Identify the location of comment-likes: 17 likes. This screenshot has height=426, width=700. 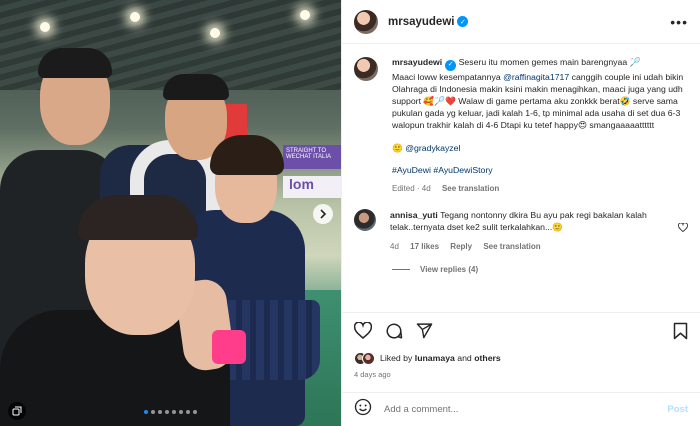
(424, 246).